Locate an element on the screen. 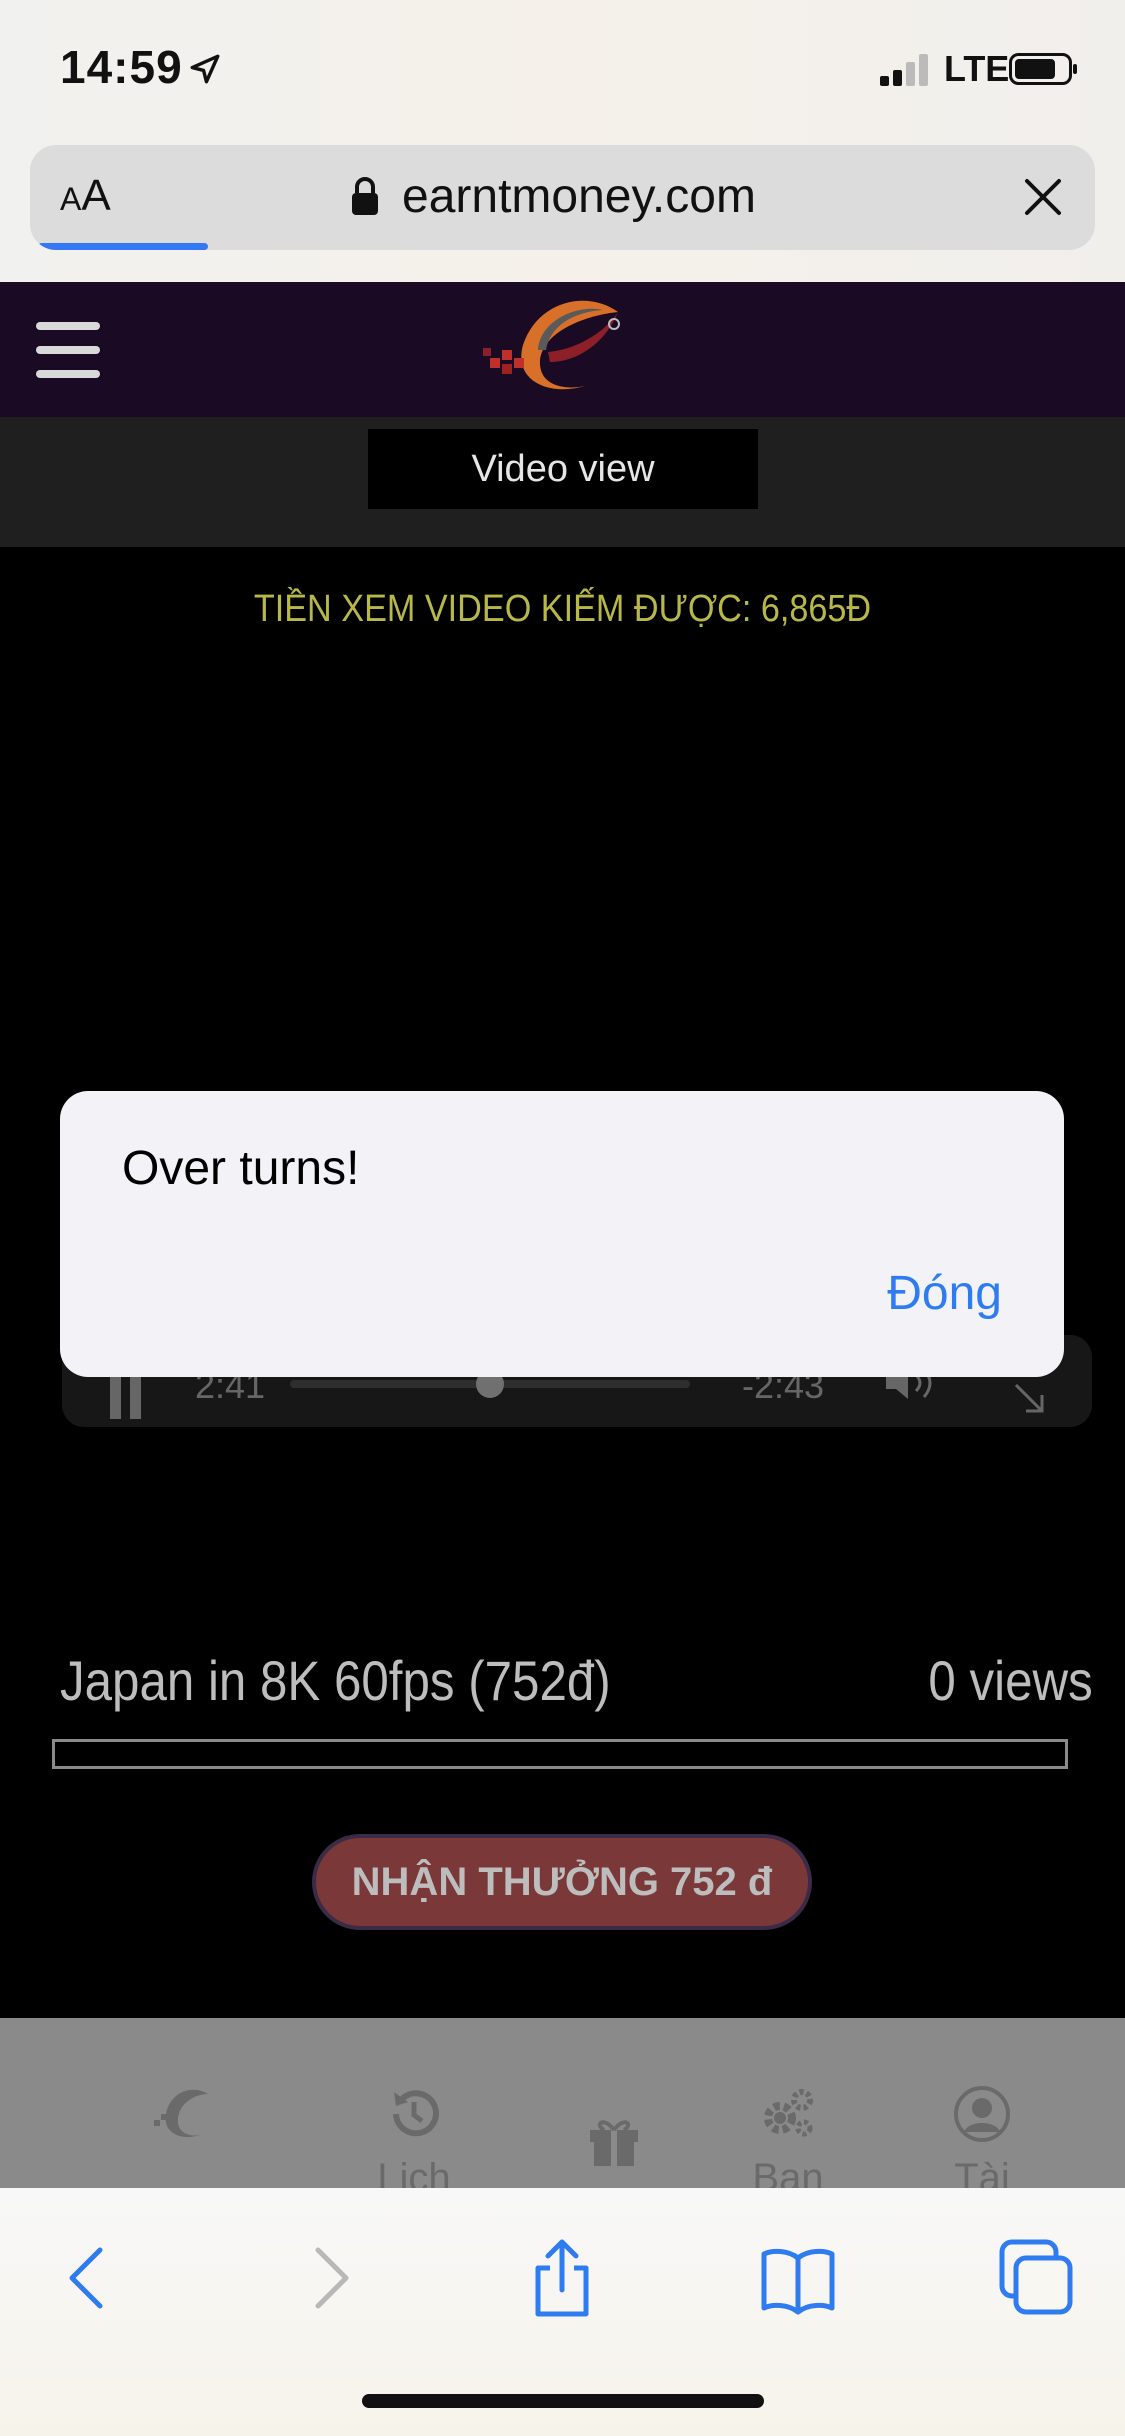 The width and height of the screenshot is (1125, 2436). forward-icon is located at coordinates (330, 2278).